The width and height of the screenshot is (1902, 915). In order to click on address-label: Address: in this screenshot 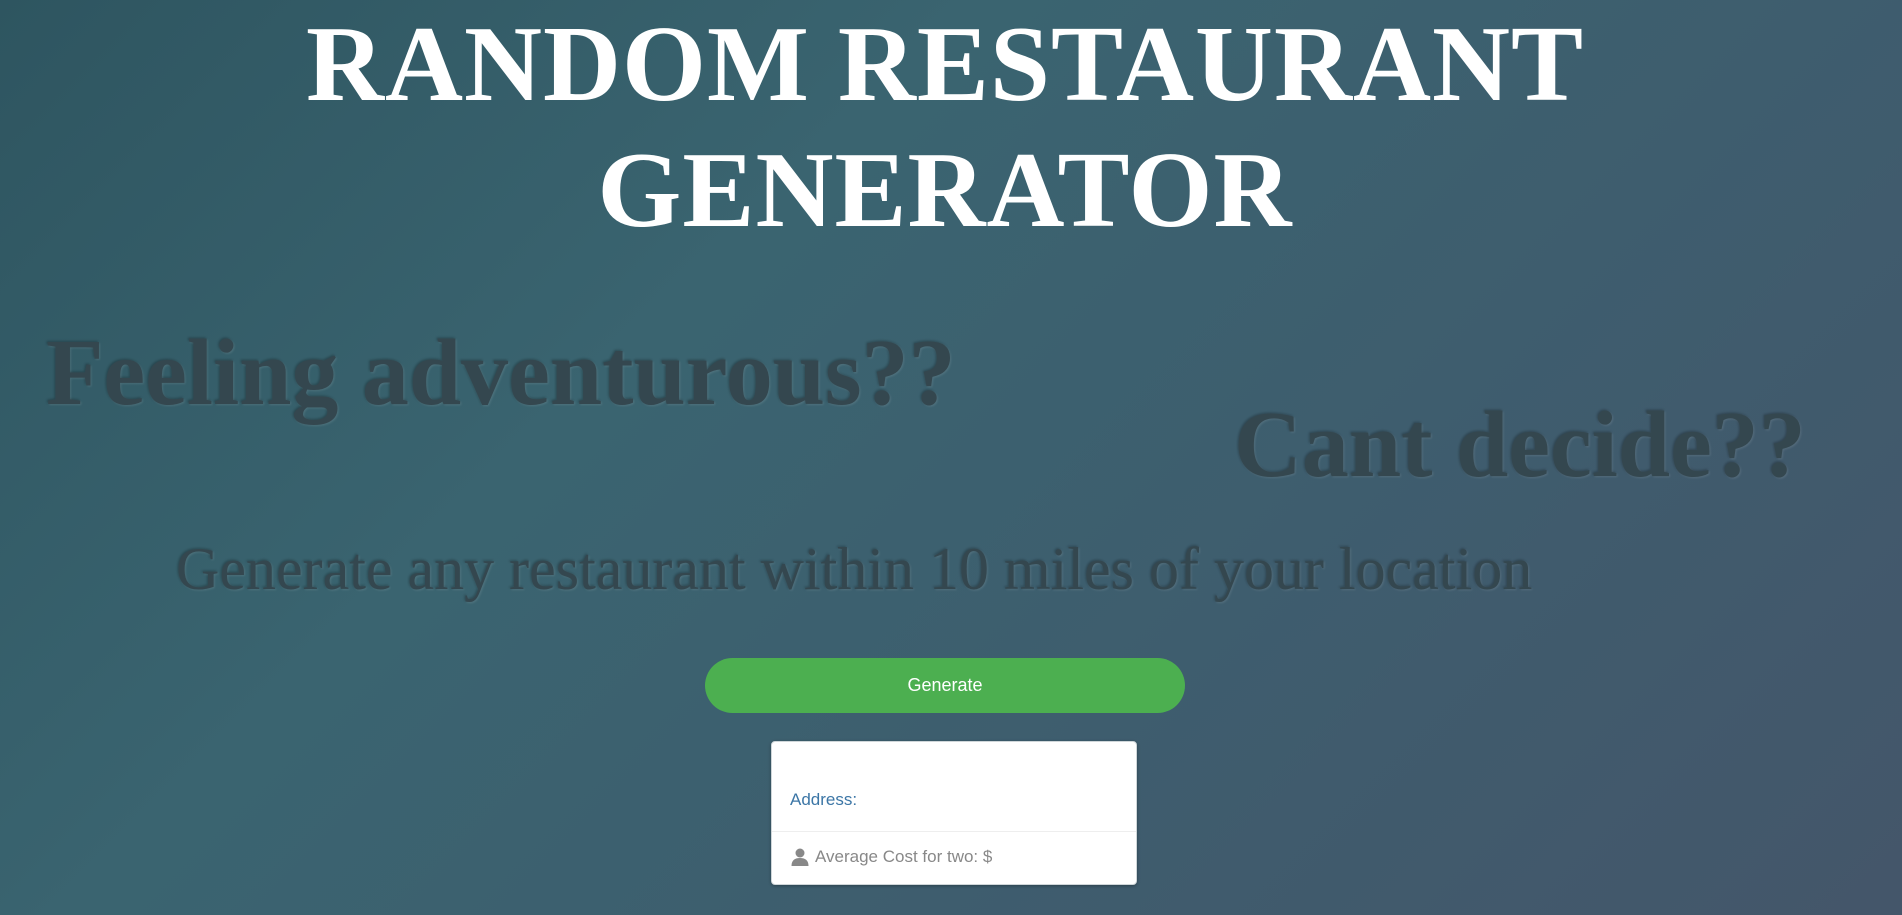, I will do `click(824, 799)`.